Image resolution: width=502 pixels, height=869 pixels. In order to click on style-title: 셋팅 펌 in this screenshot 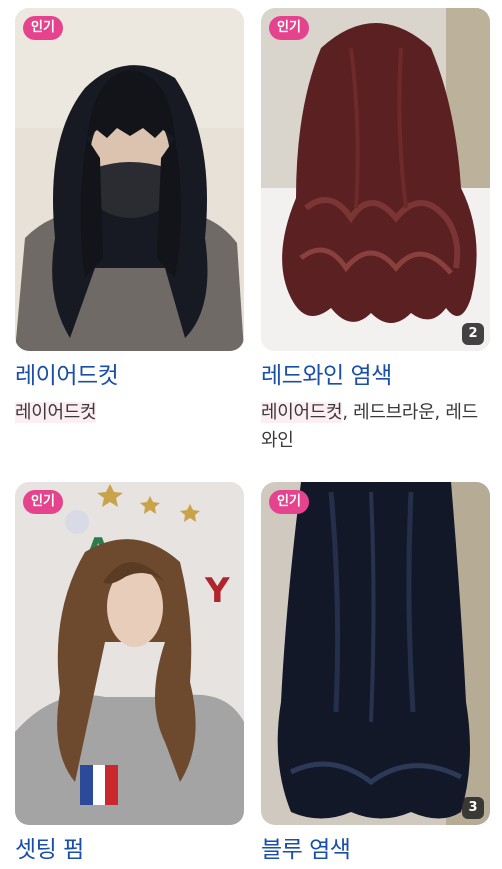, I will do `click(129, 850)`.